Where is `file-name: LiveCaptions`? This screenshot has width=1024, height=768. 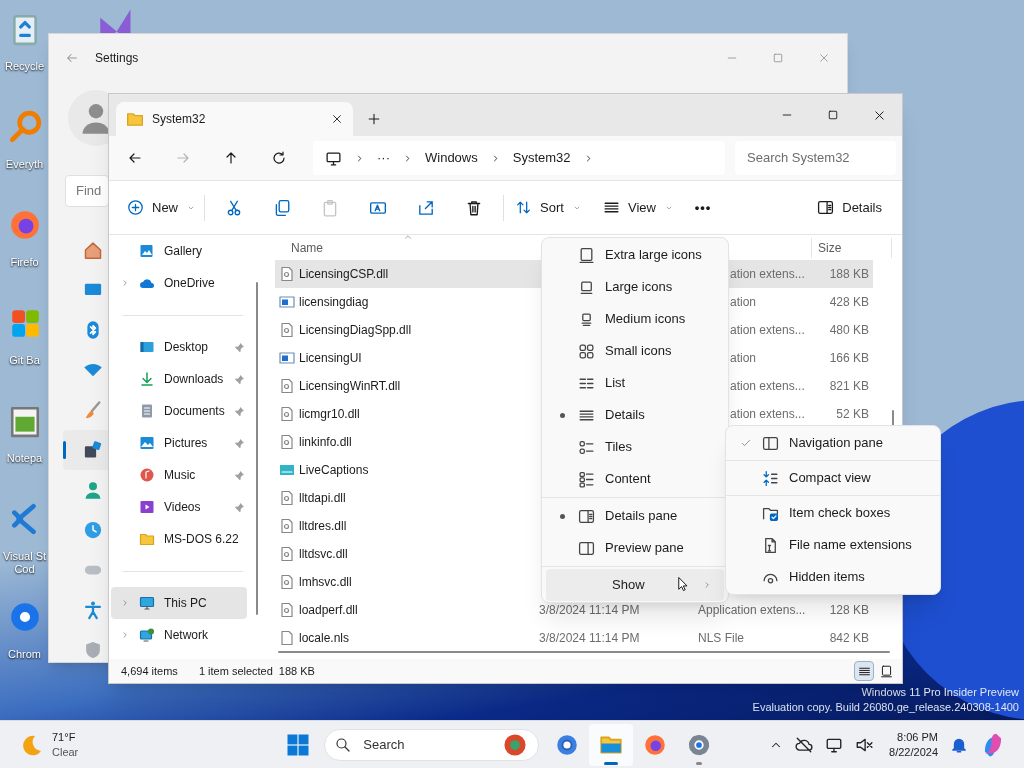
file-name: LiveCaptions is located at coordinates (334, 470).